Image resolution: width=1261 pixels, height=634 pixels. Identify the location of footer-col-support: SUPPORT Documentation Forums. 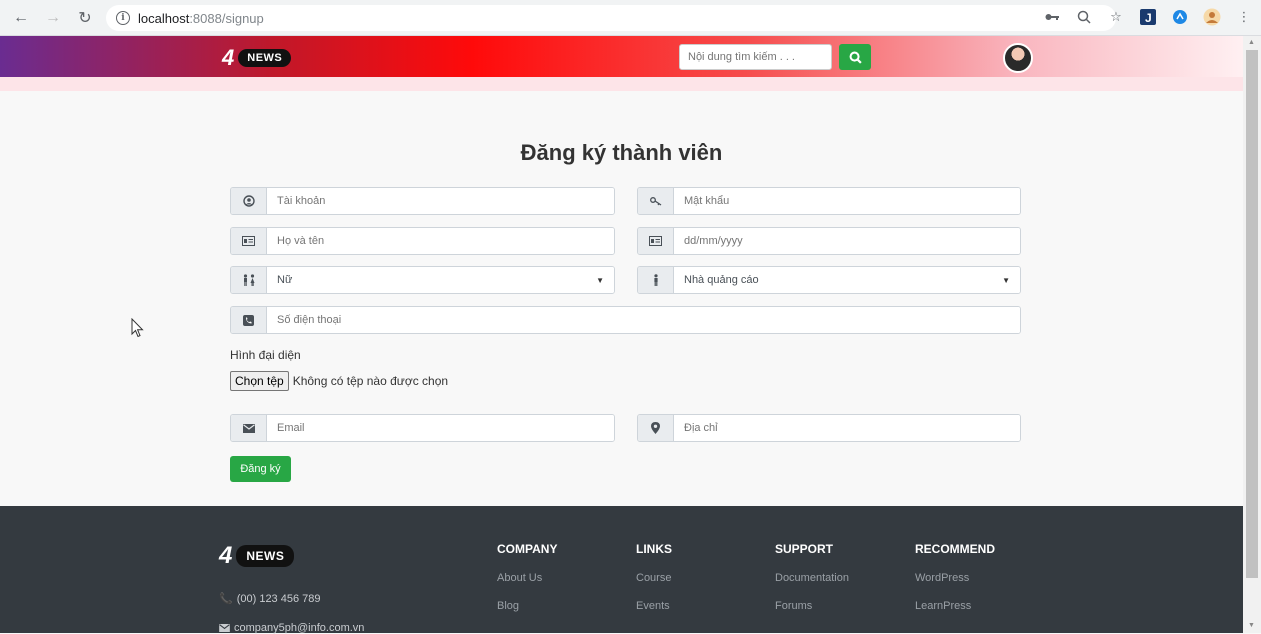
(812, 585).